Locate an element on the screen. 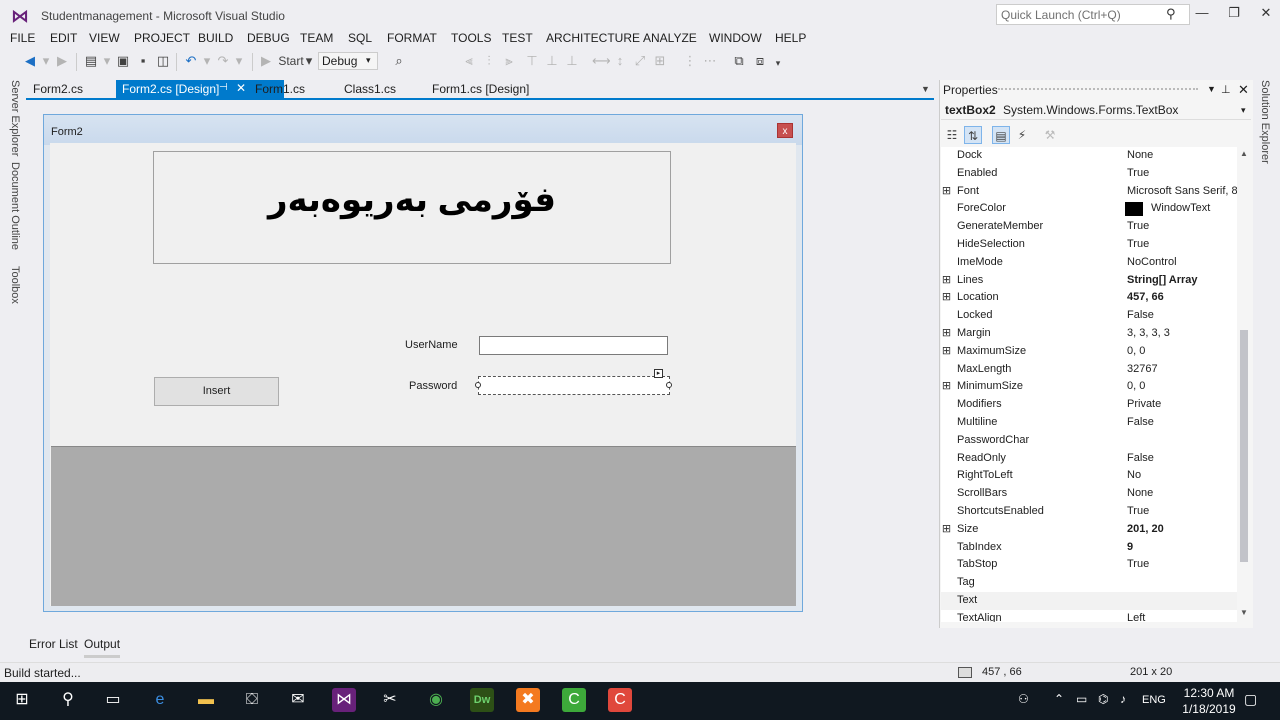  menu-analyze: ANALYZE is located at coordinates (670, 38).